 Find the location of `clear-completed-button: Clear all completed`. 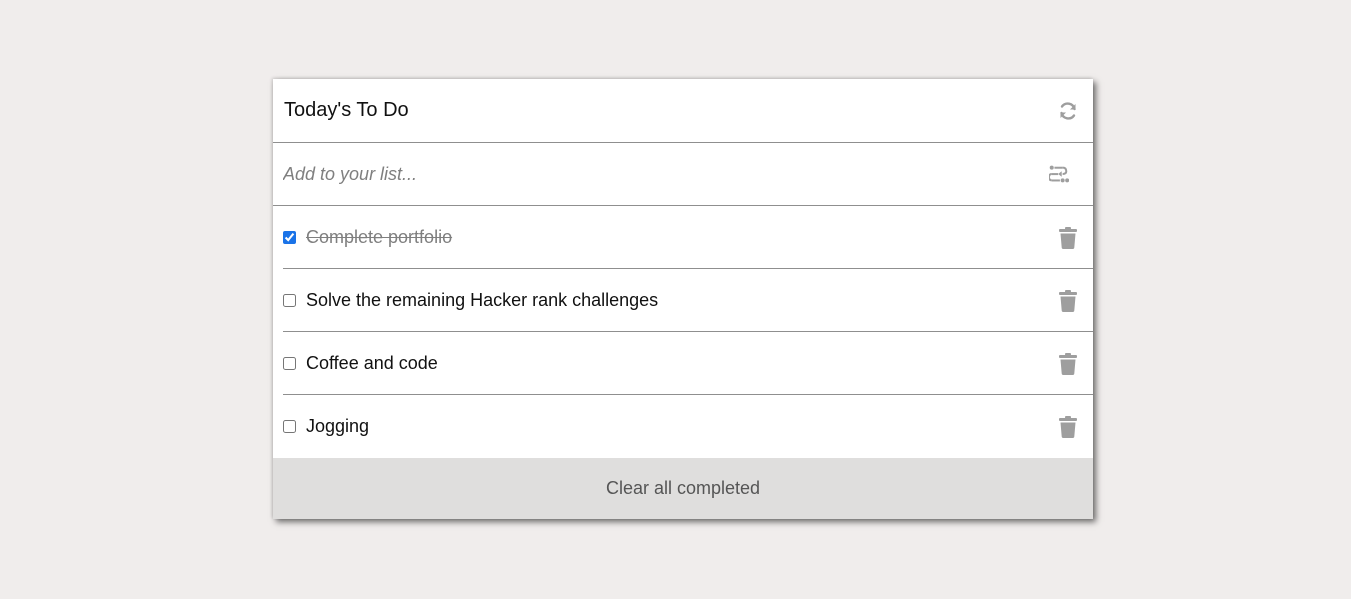

clear-completed-button: Clear all completed is located at coordinates (683, 488).